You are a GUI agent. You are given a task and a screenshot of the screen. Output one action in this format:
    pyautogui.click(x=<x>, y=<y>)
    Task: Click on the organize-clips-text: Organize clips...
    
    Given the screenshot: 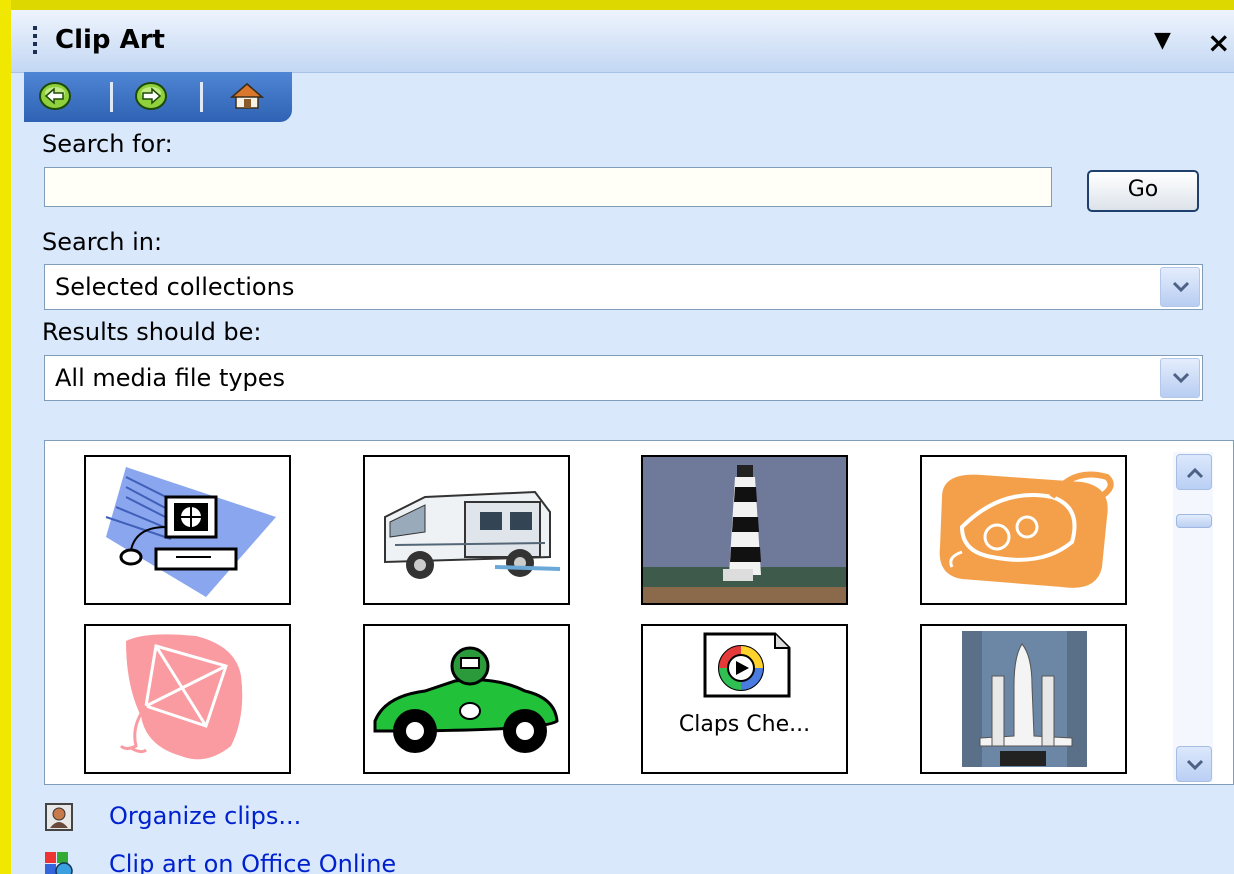 What is the action you would take?
    pyautogui.click(x=205, y=816)
    